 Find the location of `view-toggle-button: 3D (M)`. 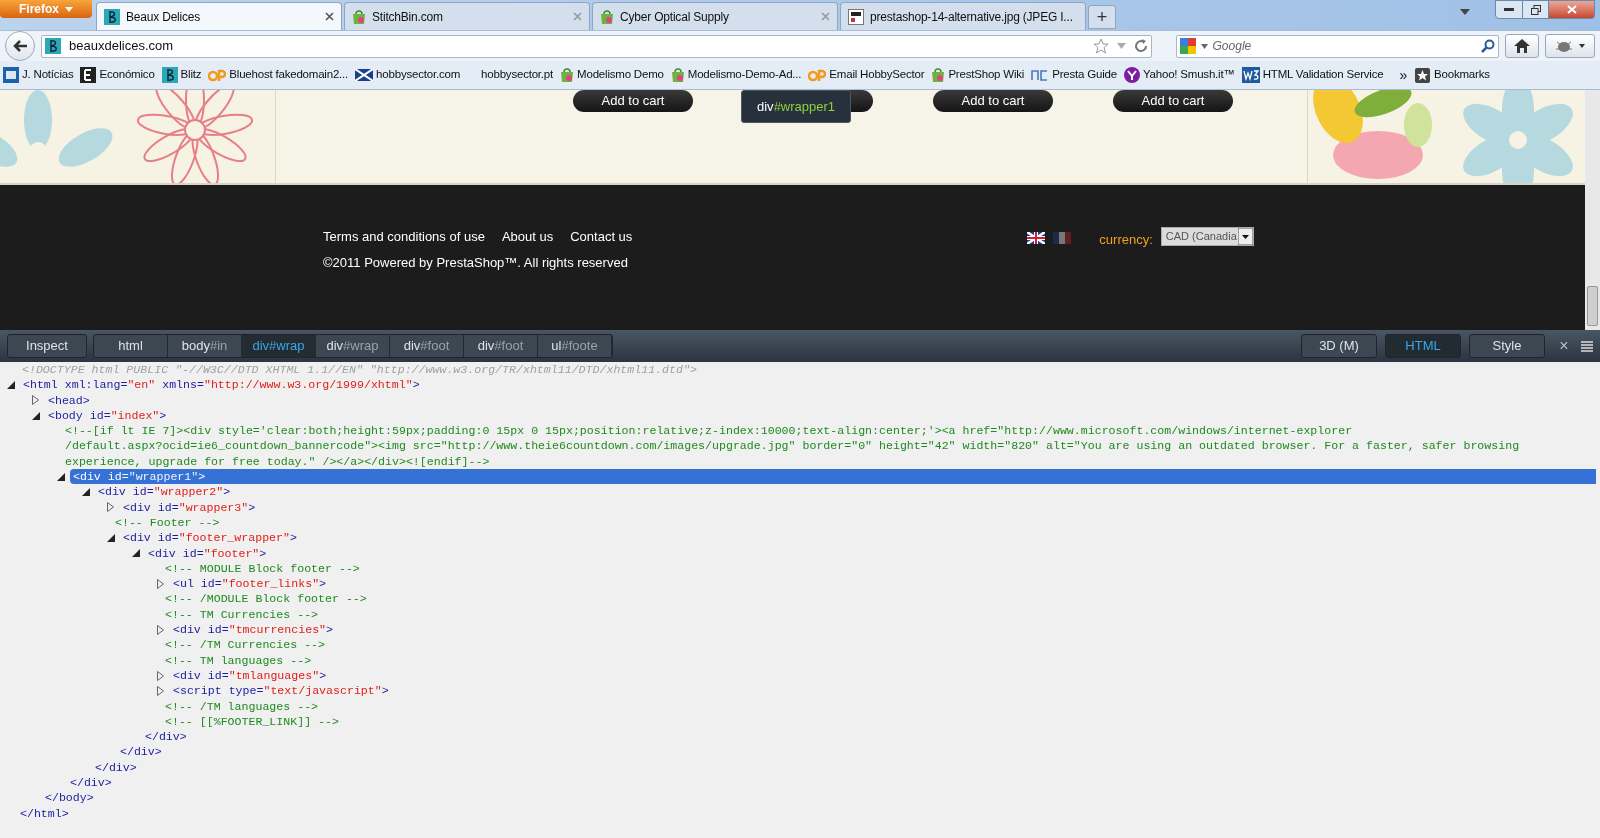

view-toggle-button: 3D (M) is located at coordinates (1339, 346).